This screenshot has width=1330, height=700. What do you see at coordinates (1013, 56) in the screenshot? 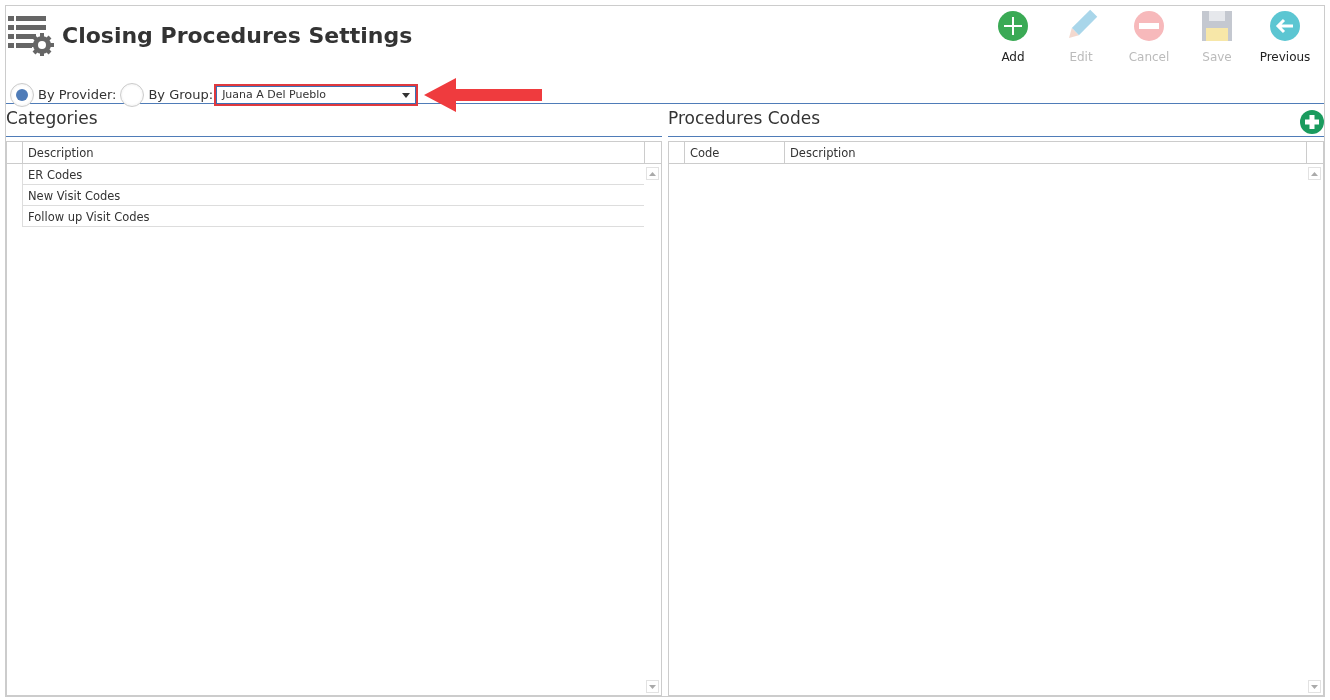
I see `add-button: Add` at bounding box center [1013, 56].